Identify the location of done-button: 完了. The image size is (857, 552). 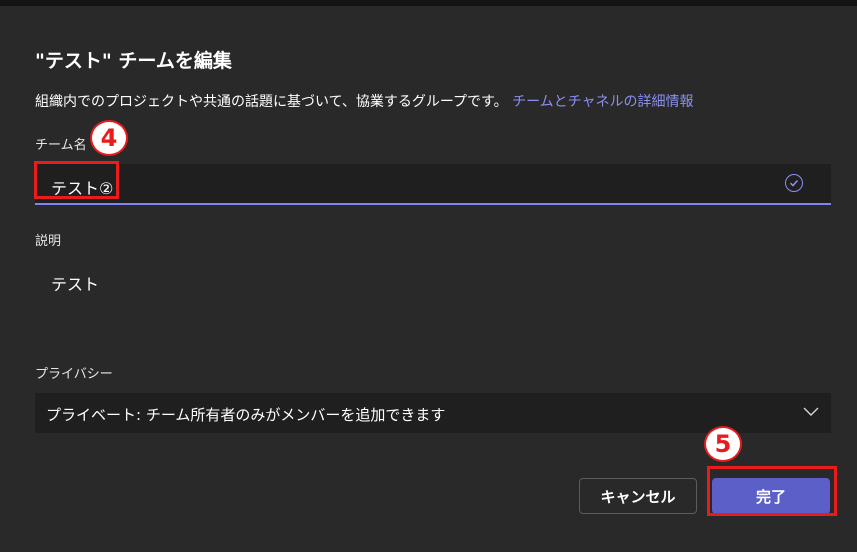
(771, 496).